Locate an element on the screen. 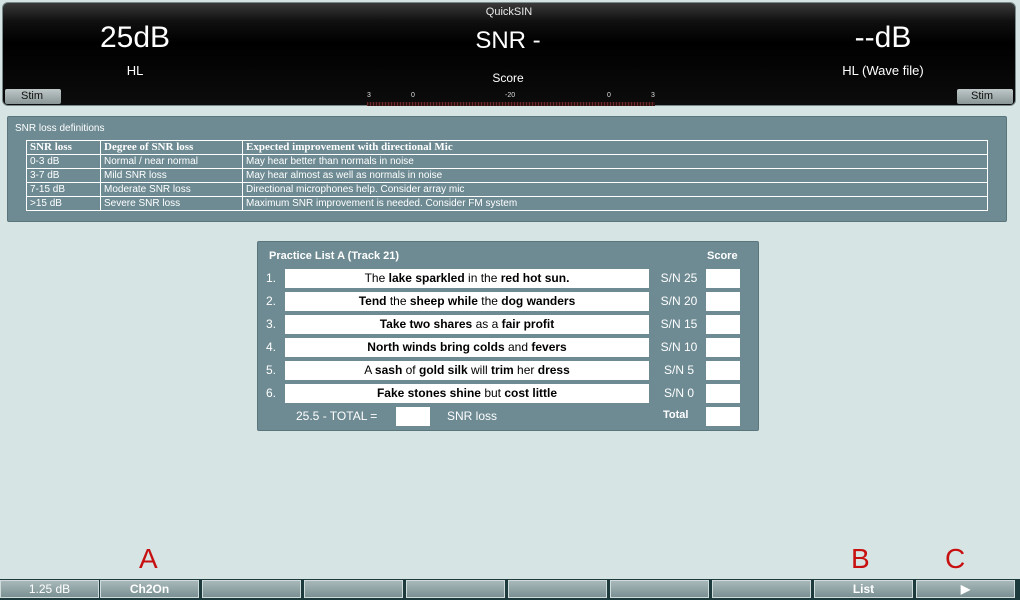 The height and width of the screenshot is (600, 1020). snr-loss-label: SNR loss is located at coordinates (472, 416).